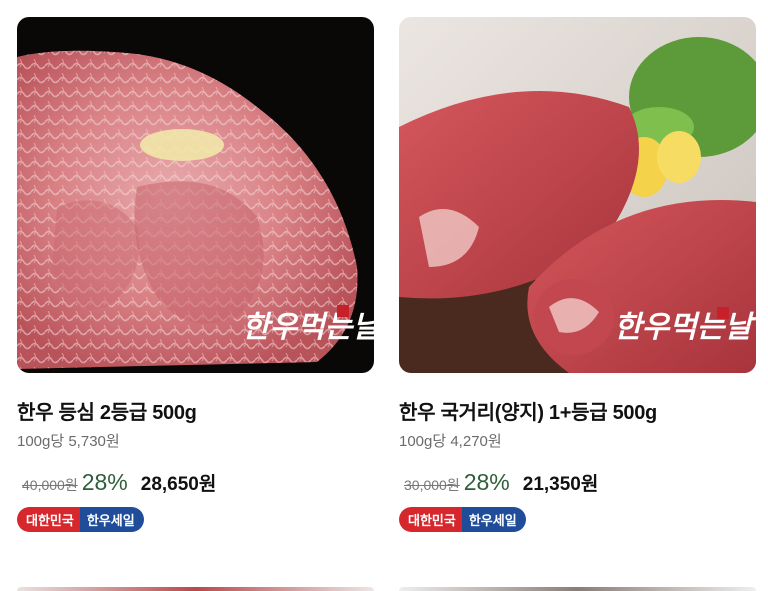  What do you see at coordinates (577, 413) in the screenshot?
I see `product-title: 한우 국거리(양지) 1+등급 500g` at bounding box center [577, 413].